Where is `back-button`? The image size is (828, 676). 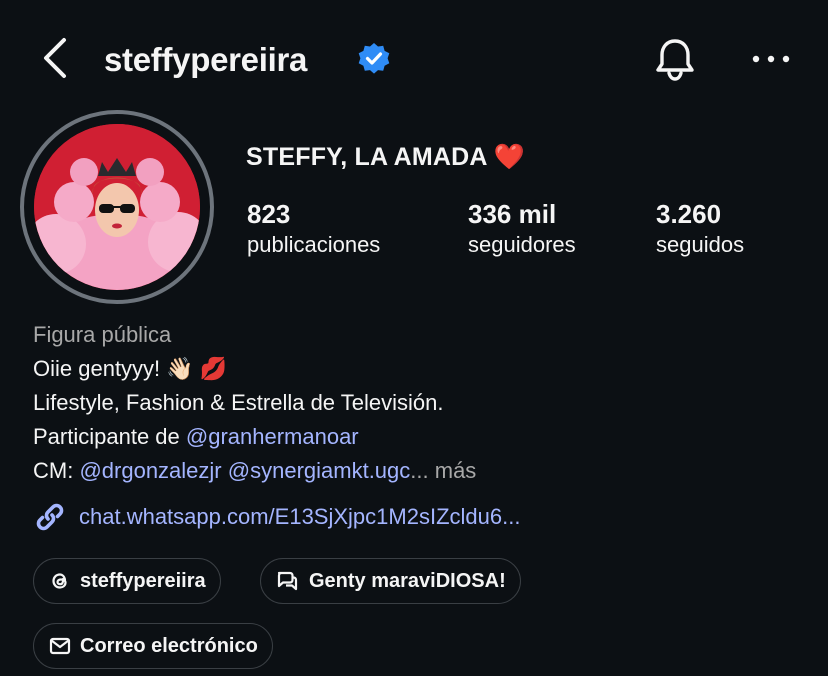
back-button is located at coordinates (56, 58).